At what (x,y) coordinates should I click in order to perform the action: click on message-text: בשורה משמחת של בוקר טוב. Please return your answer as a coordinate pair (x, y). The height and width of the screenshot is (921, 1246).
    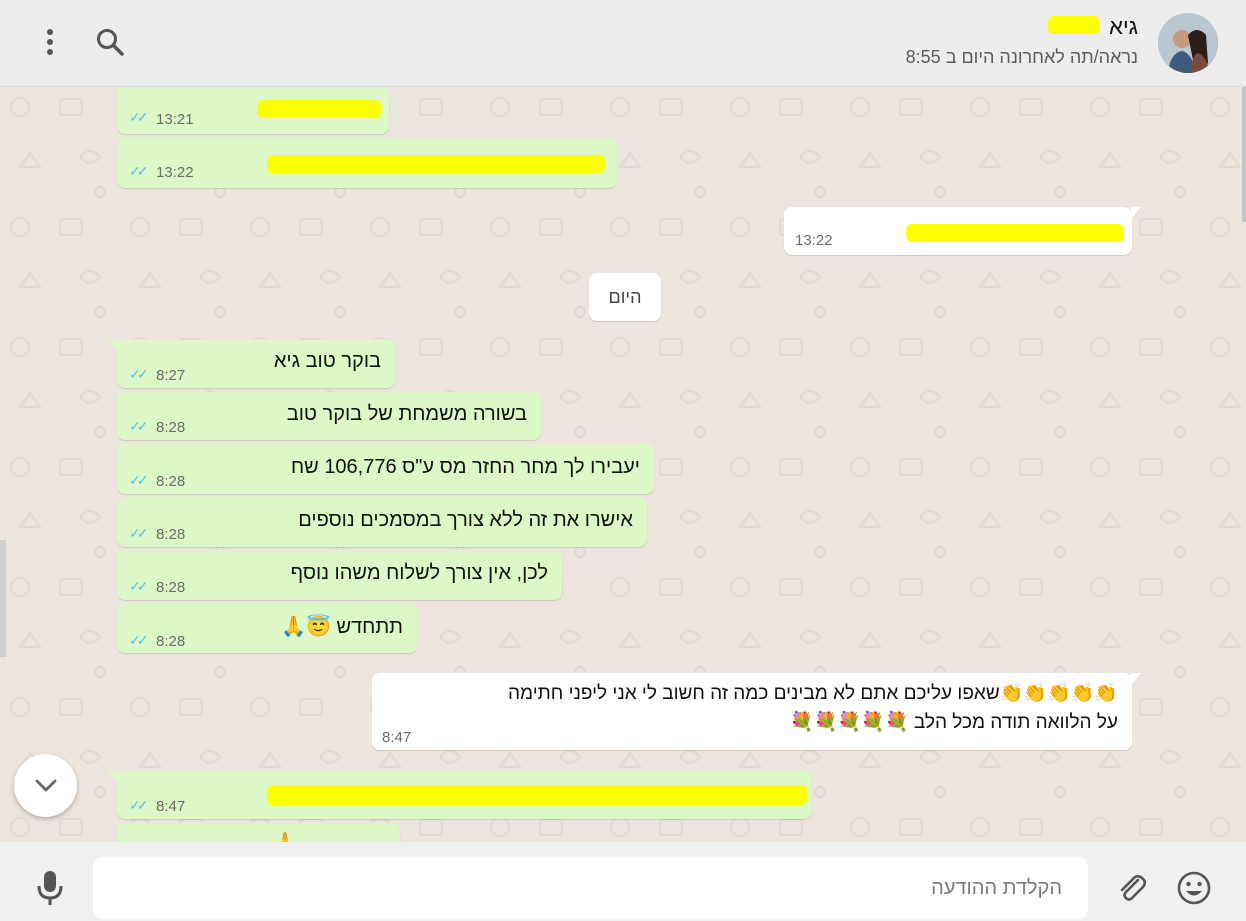
    Looking at the image, I should click on (406, 414).